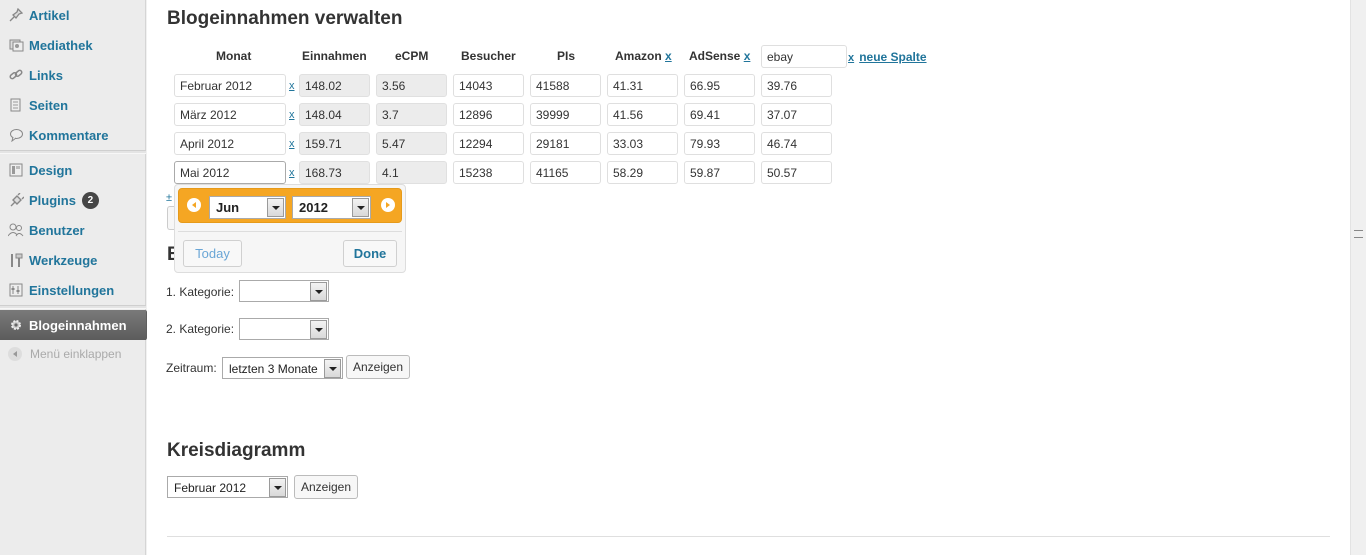 This screenshot has height=555, width=1366. What do you see at coordinates (16, 135) in the screenshot?
I see `comment-icon` at bounding box center [16, 135].